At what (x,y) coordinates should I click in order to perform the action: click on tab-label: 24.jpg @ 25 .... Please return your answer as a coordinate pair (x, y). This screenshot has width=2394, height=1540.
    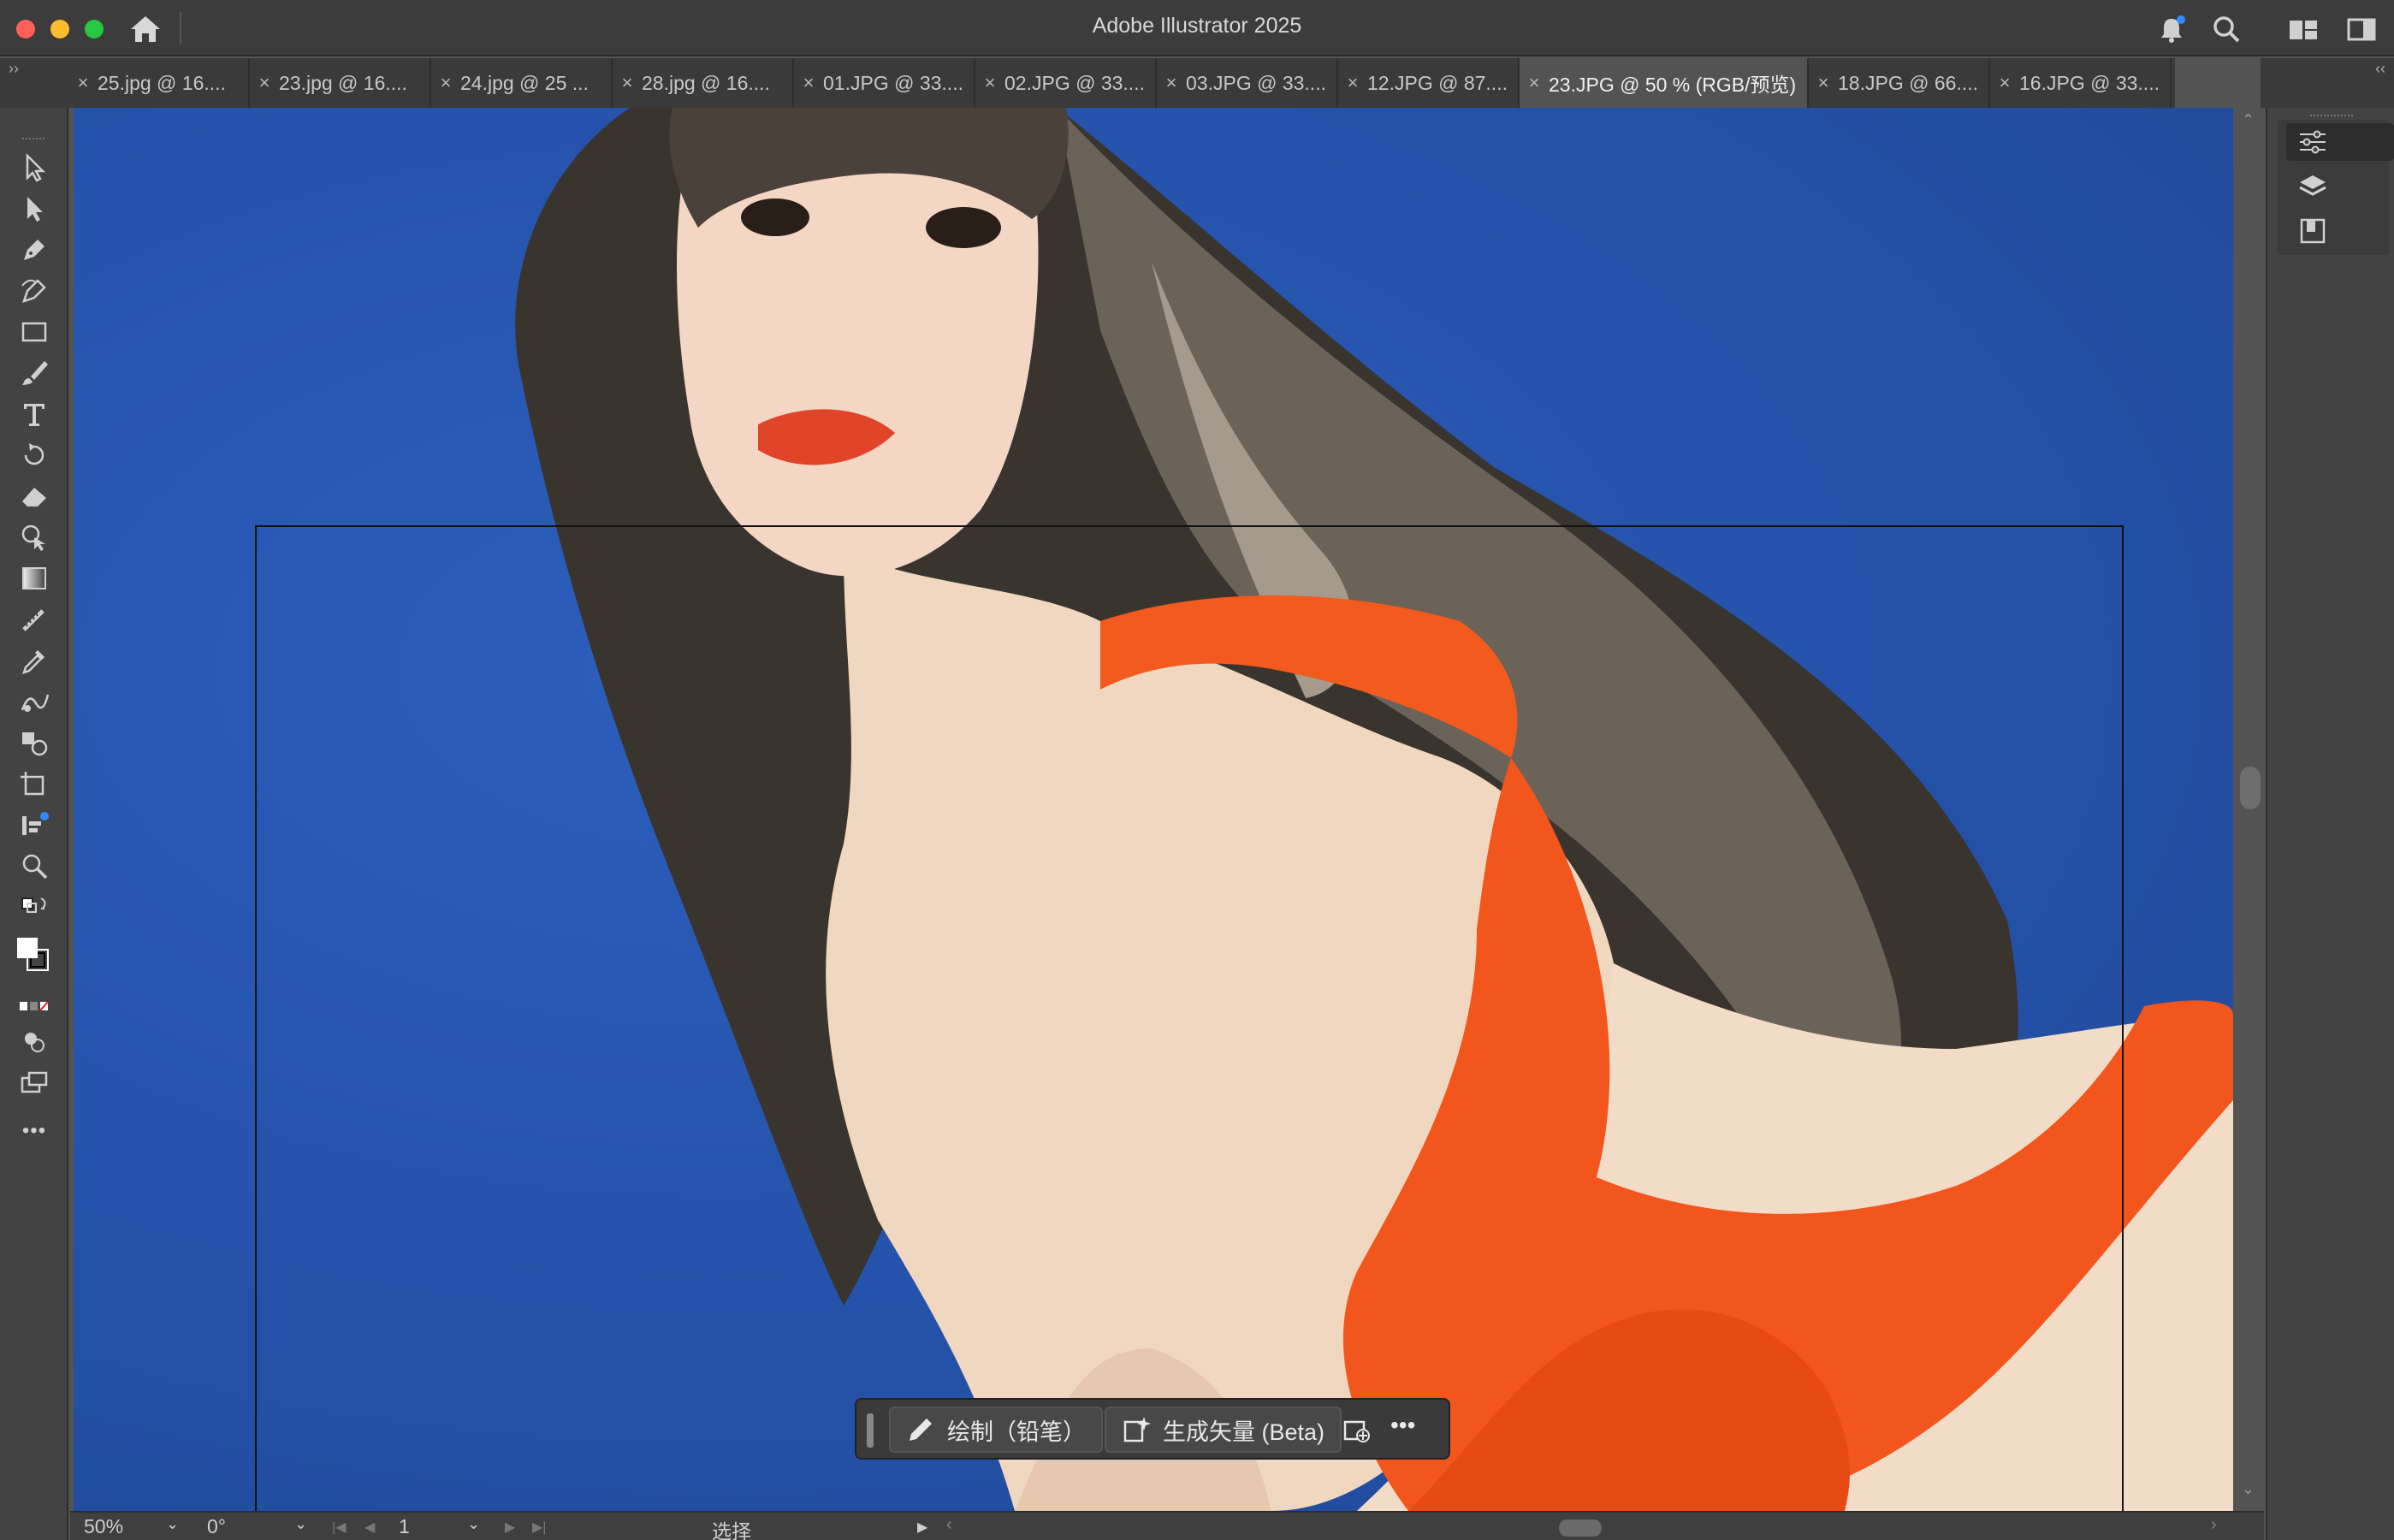
    Looking at the image, I should click on (525, 82).